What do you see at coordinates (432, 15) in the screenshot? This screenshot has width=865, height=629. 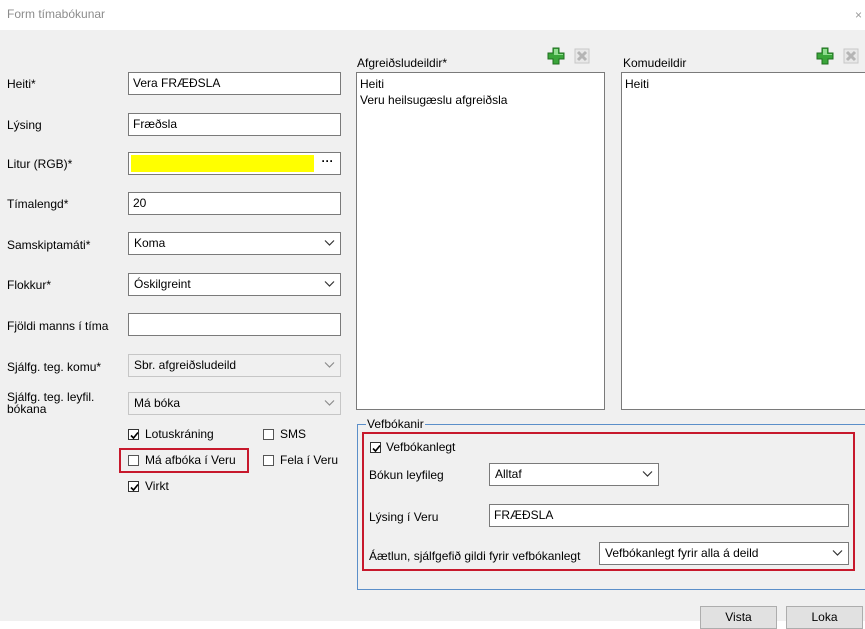 I see `title-bar` at bounding box center [432, 15].